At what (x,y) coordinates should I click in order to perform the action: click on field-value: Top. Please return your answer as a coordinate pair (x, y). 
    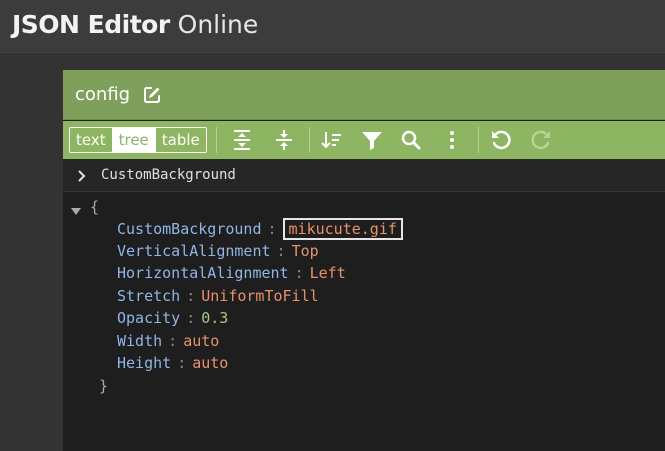
    Looking at the image, I should click on (305, 251).